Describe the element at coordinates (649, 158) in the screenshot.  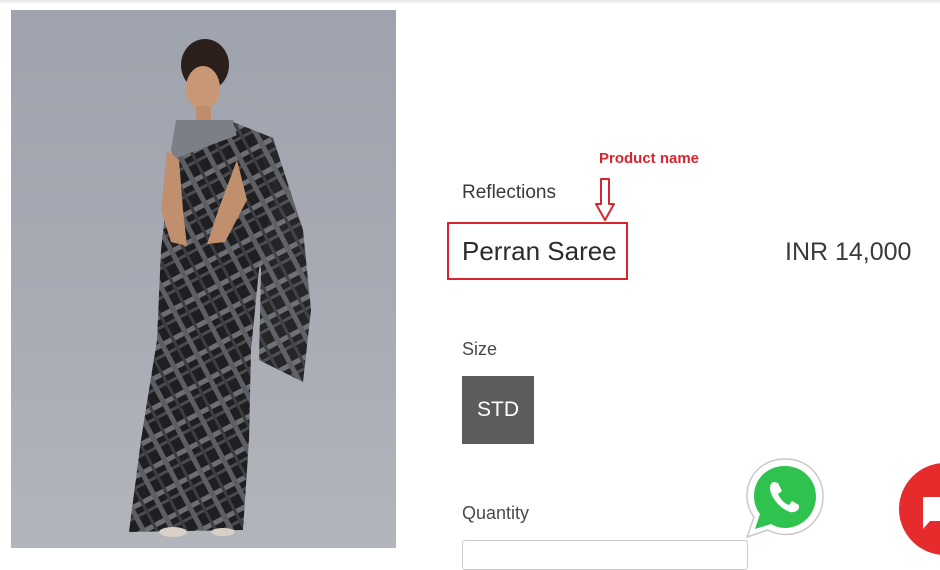
I see `annotation-label: Product name` at that location.